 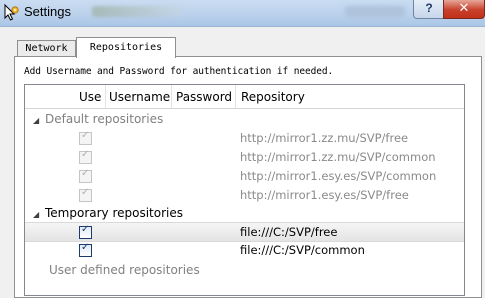 What do you see at coordinates (338, 176) in the screenshot?
I see `repository-url: http://mirror1.esy.es/SVP/common` at bounding box center [338, 176].